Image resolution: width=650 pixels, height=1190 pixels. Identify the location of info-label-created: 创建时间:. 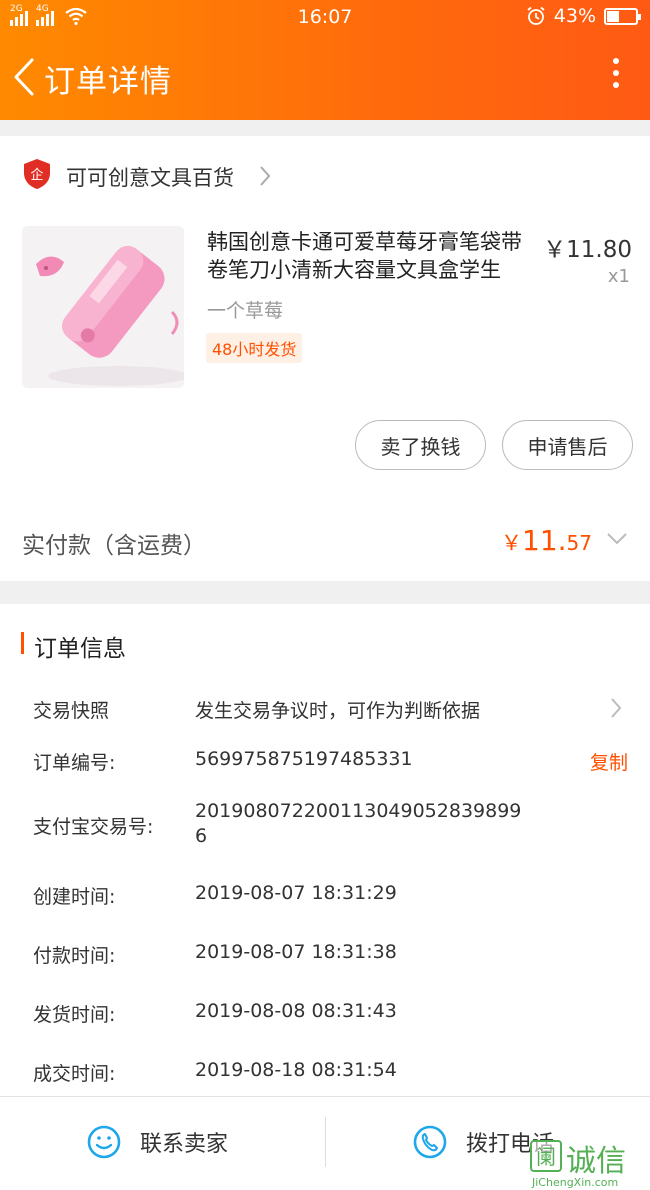
(74, 897).